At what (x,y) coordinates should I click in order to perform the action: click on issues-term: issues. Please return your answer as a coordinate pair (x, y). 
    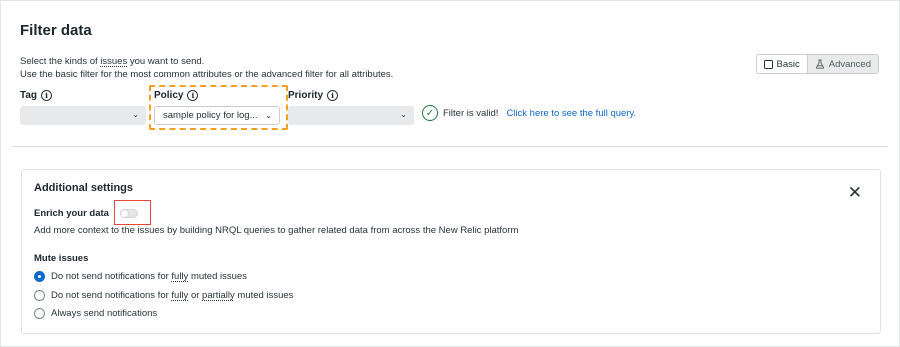
    Looking at the image, I should click on (114, 61).